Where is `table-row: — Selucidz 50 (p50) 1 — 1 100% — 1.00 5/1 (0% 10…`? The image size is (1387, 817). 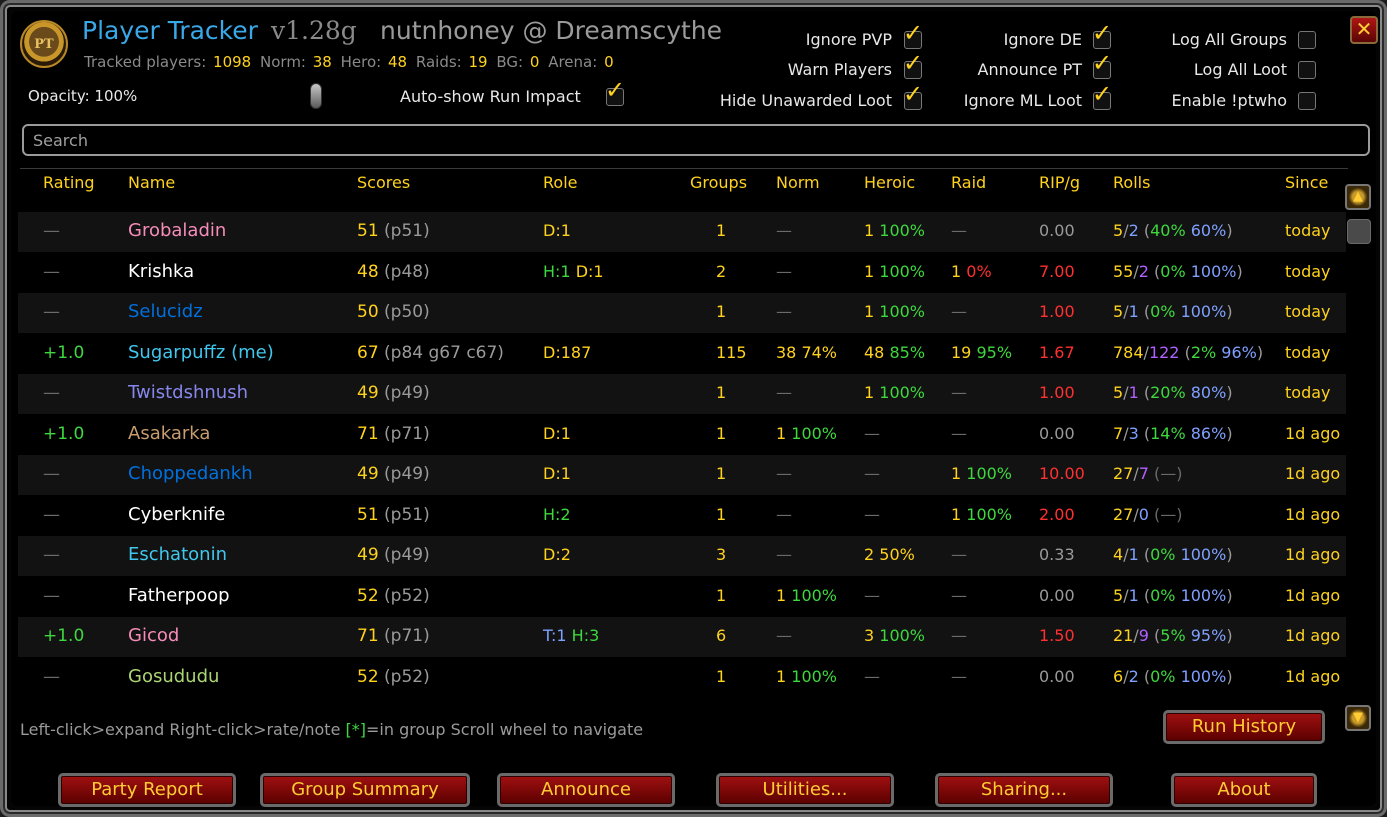
table-row: — Selucidz 50 (p50) 1 — 1 100% — 1.00 5/1 (0% 10… is located at coordinates (682, 313).